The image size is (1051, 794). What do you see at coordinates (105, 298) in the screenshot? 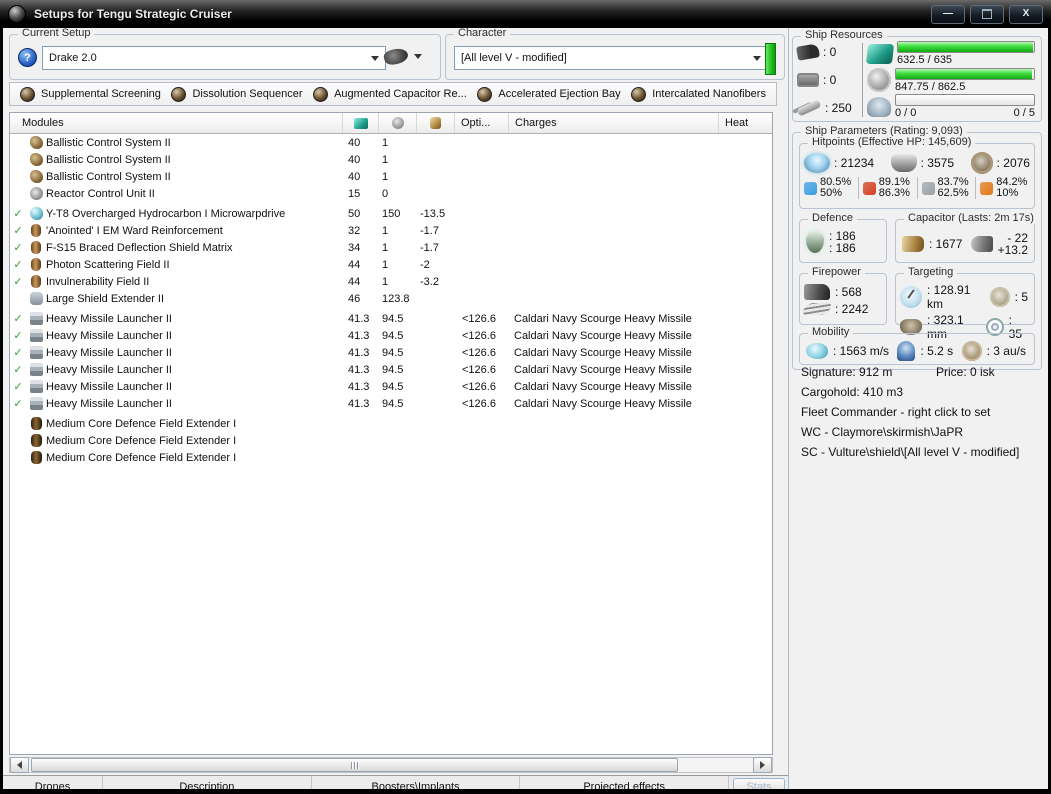
I see `module-name: Large Shield Extender II` at bounding box center [105, 298].